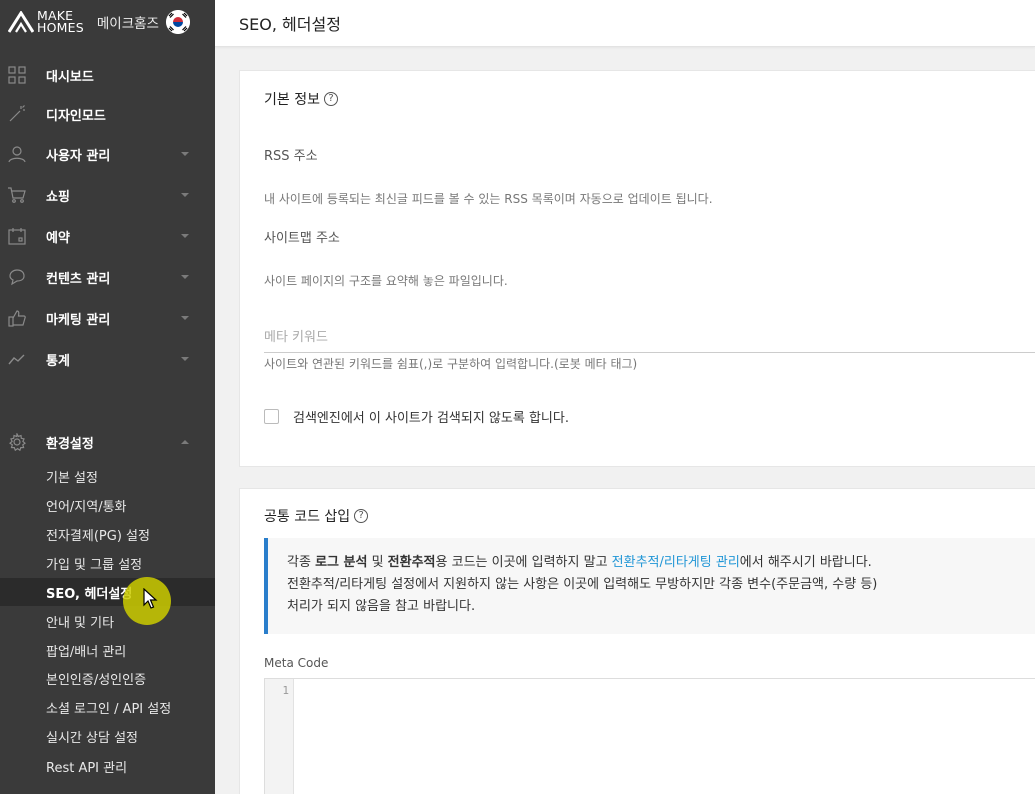  Describe the element at coordinates (17, 154) in the screenshot. I see `user-icon` at that location.